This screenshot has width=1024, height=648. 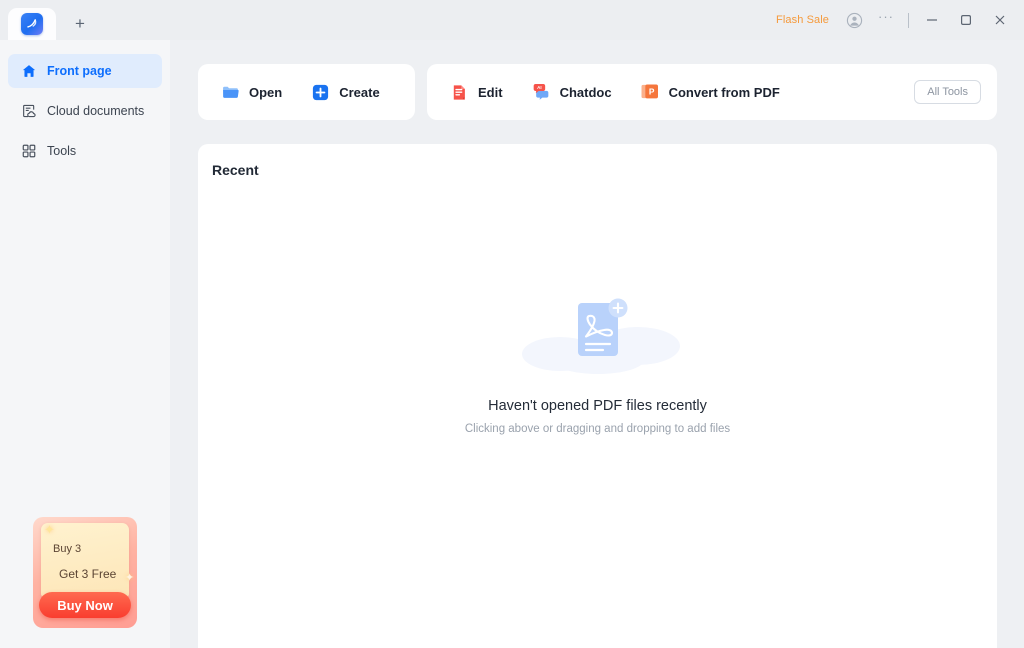 What do you see at coordinates (598, 334) in the screenshot?
I see `pdf-add-file-icon` at bounding box center [598, 334].